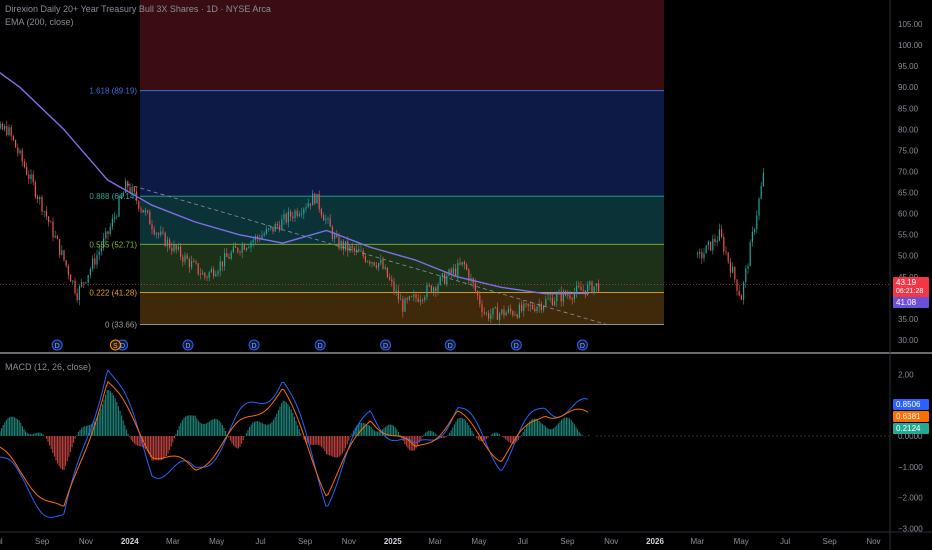 This screenshot has height=550, width=932. I want to click on macd-tick-label: −1.000, so click(910, 467).